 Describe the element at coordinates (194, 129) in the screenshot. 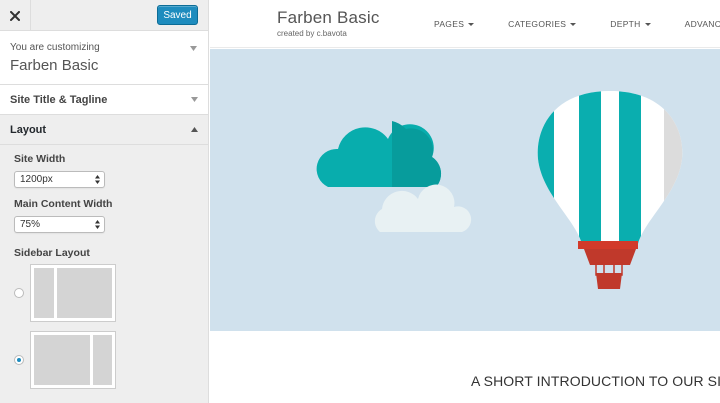

I see `caret-up-icon` at that location.